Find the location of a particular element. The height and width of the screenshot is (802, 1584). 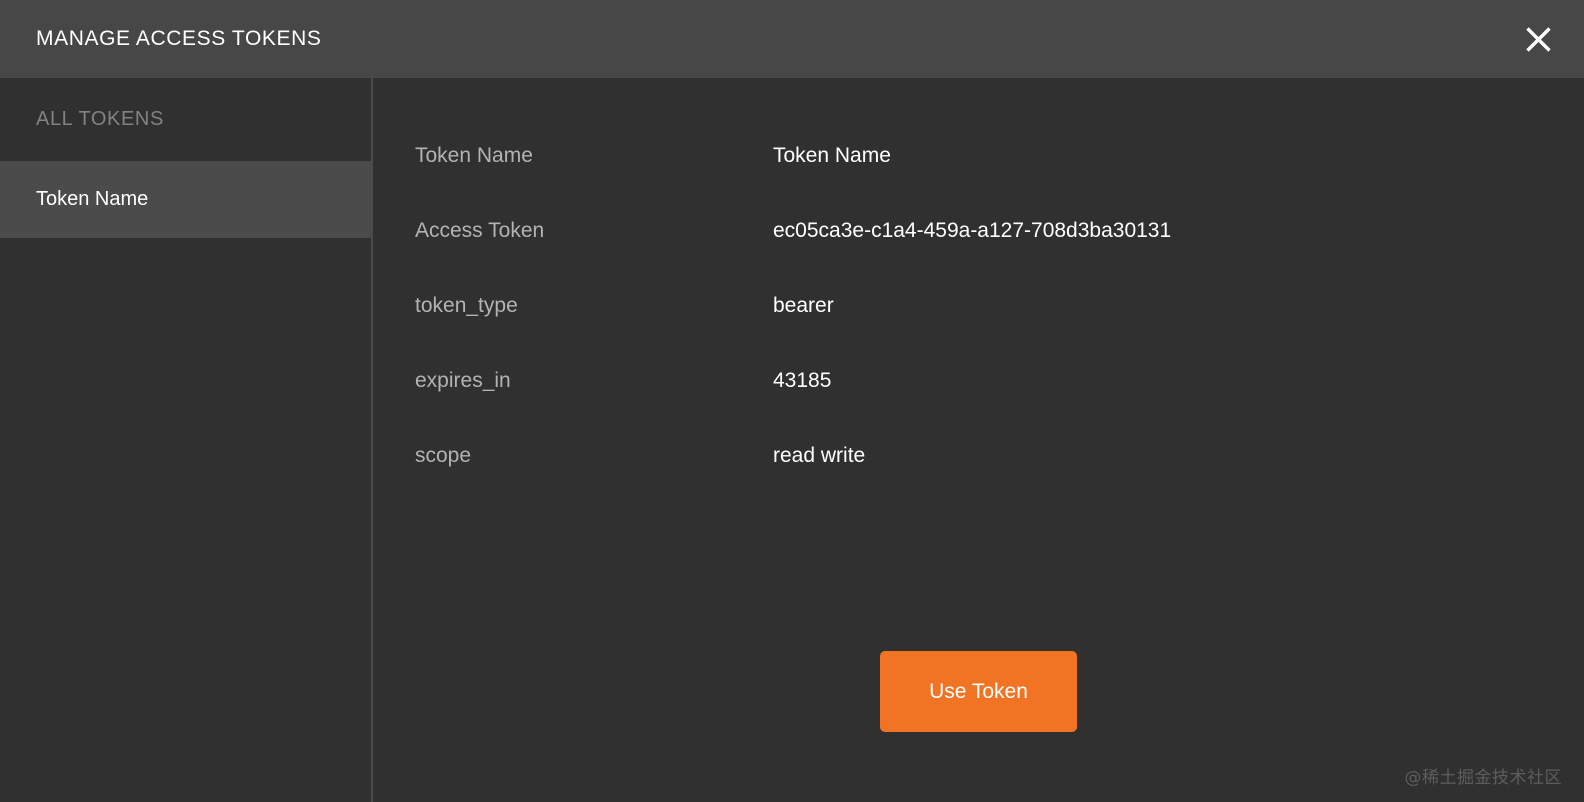

close-button is located at coordinates (1538, 39).